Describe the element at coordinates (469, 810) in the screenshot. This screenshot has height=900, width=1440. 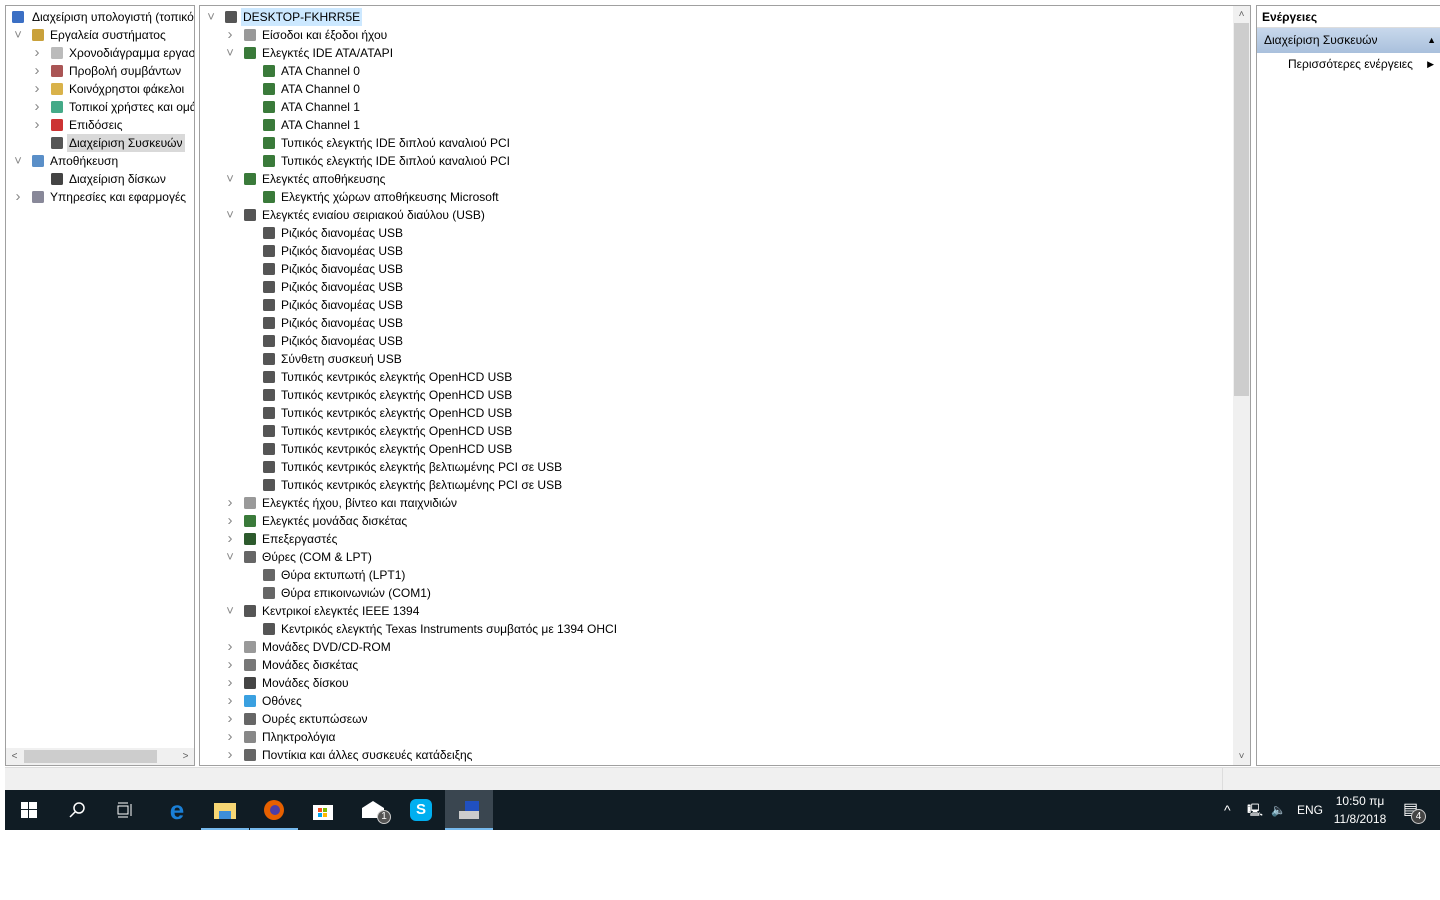
I see `computer-management-button` at that location.